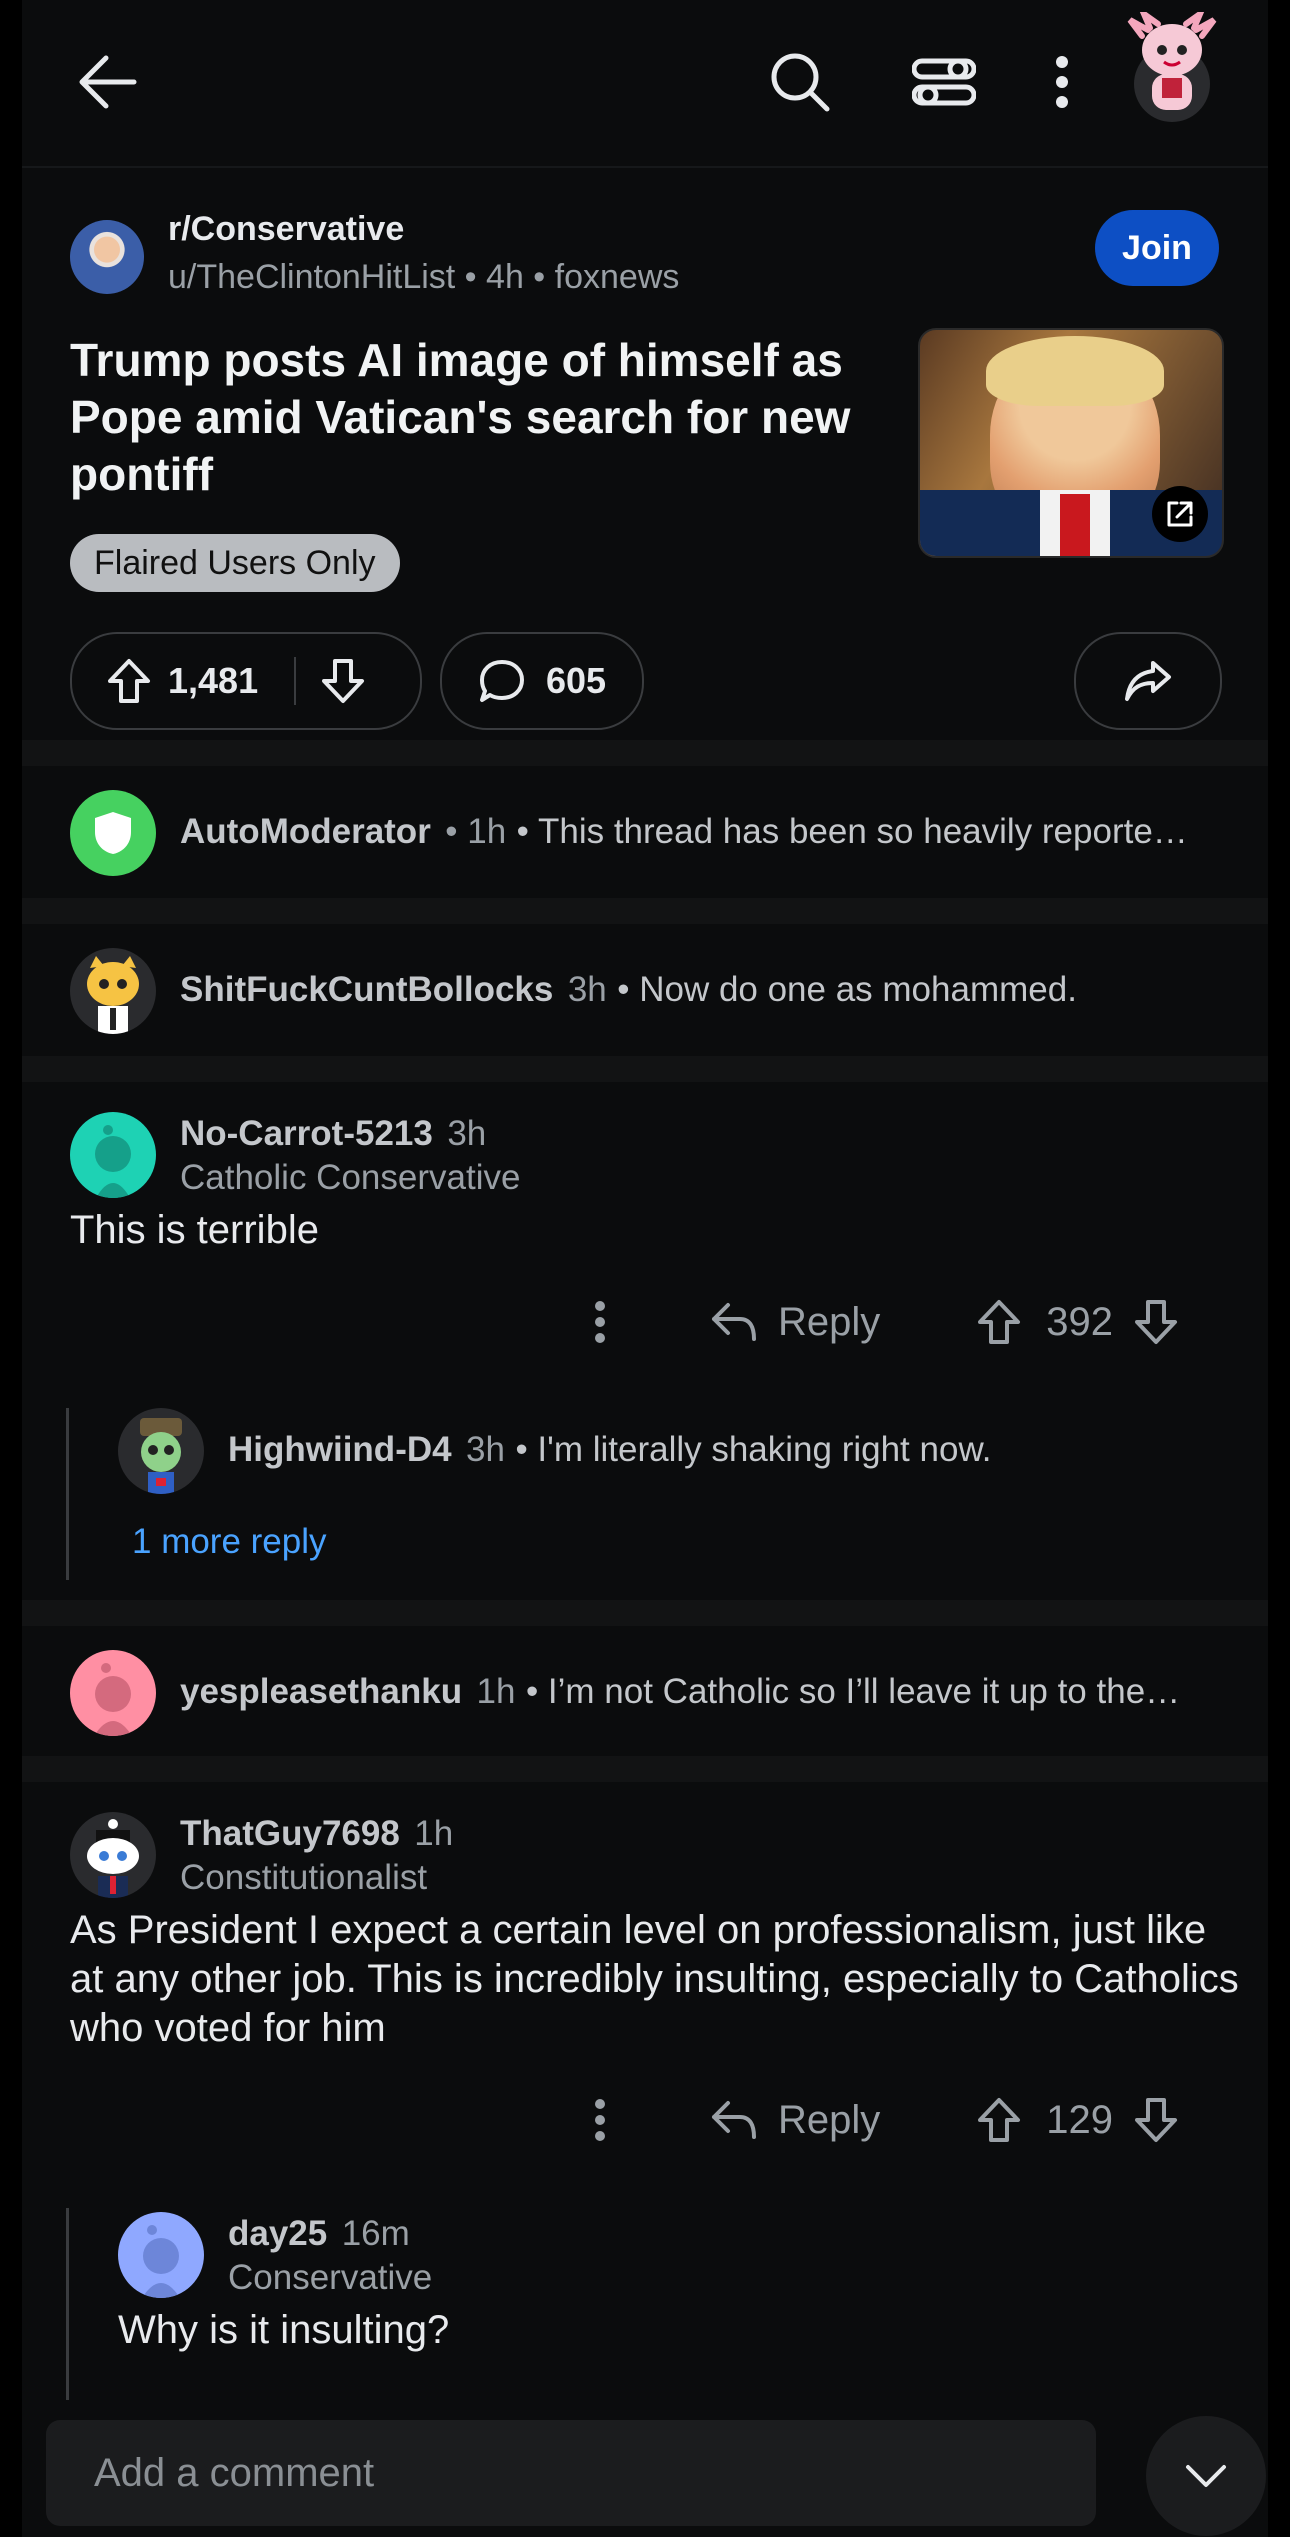 The height and width of the screenshot is (2537, 1290). Describe the element at coordinates (571, 2473) in the screenshot. I see `add-comment-input: Add a comment` at that location.